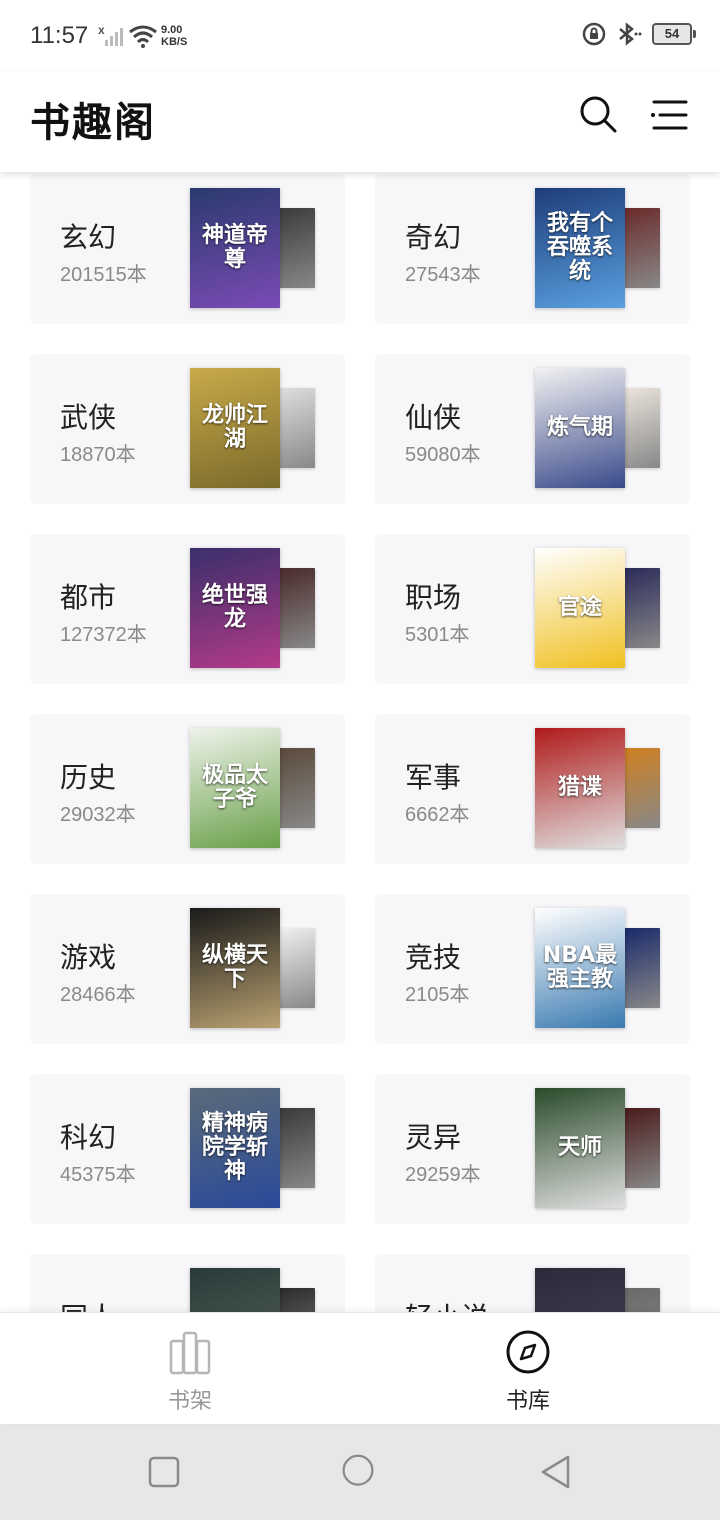 The width and height of the screenshot is (720, 1520). Describe the element at coordinates (110, 35) in the screenshot. I see `signal-x-icon: x` at that location.